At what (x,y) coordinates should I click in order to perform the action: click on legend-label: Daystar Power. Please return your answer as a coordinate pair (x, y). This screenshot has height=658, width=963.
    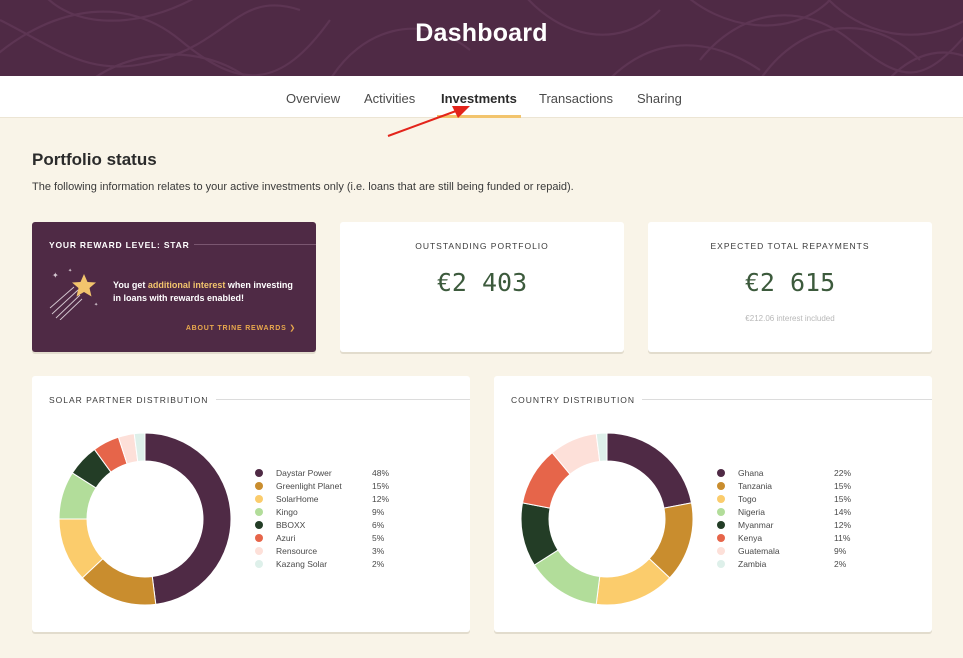
    Looking at the image, I should click on (304, 473).